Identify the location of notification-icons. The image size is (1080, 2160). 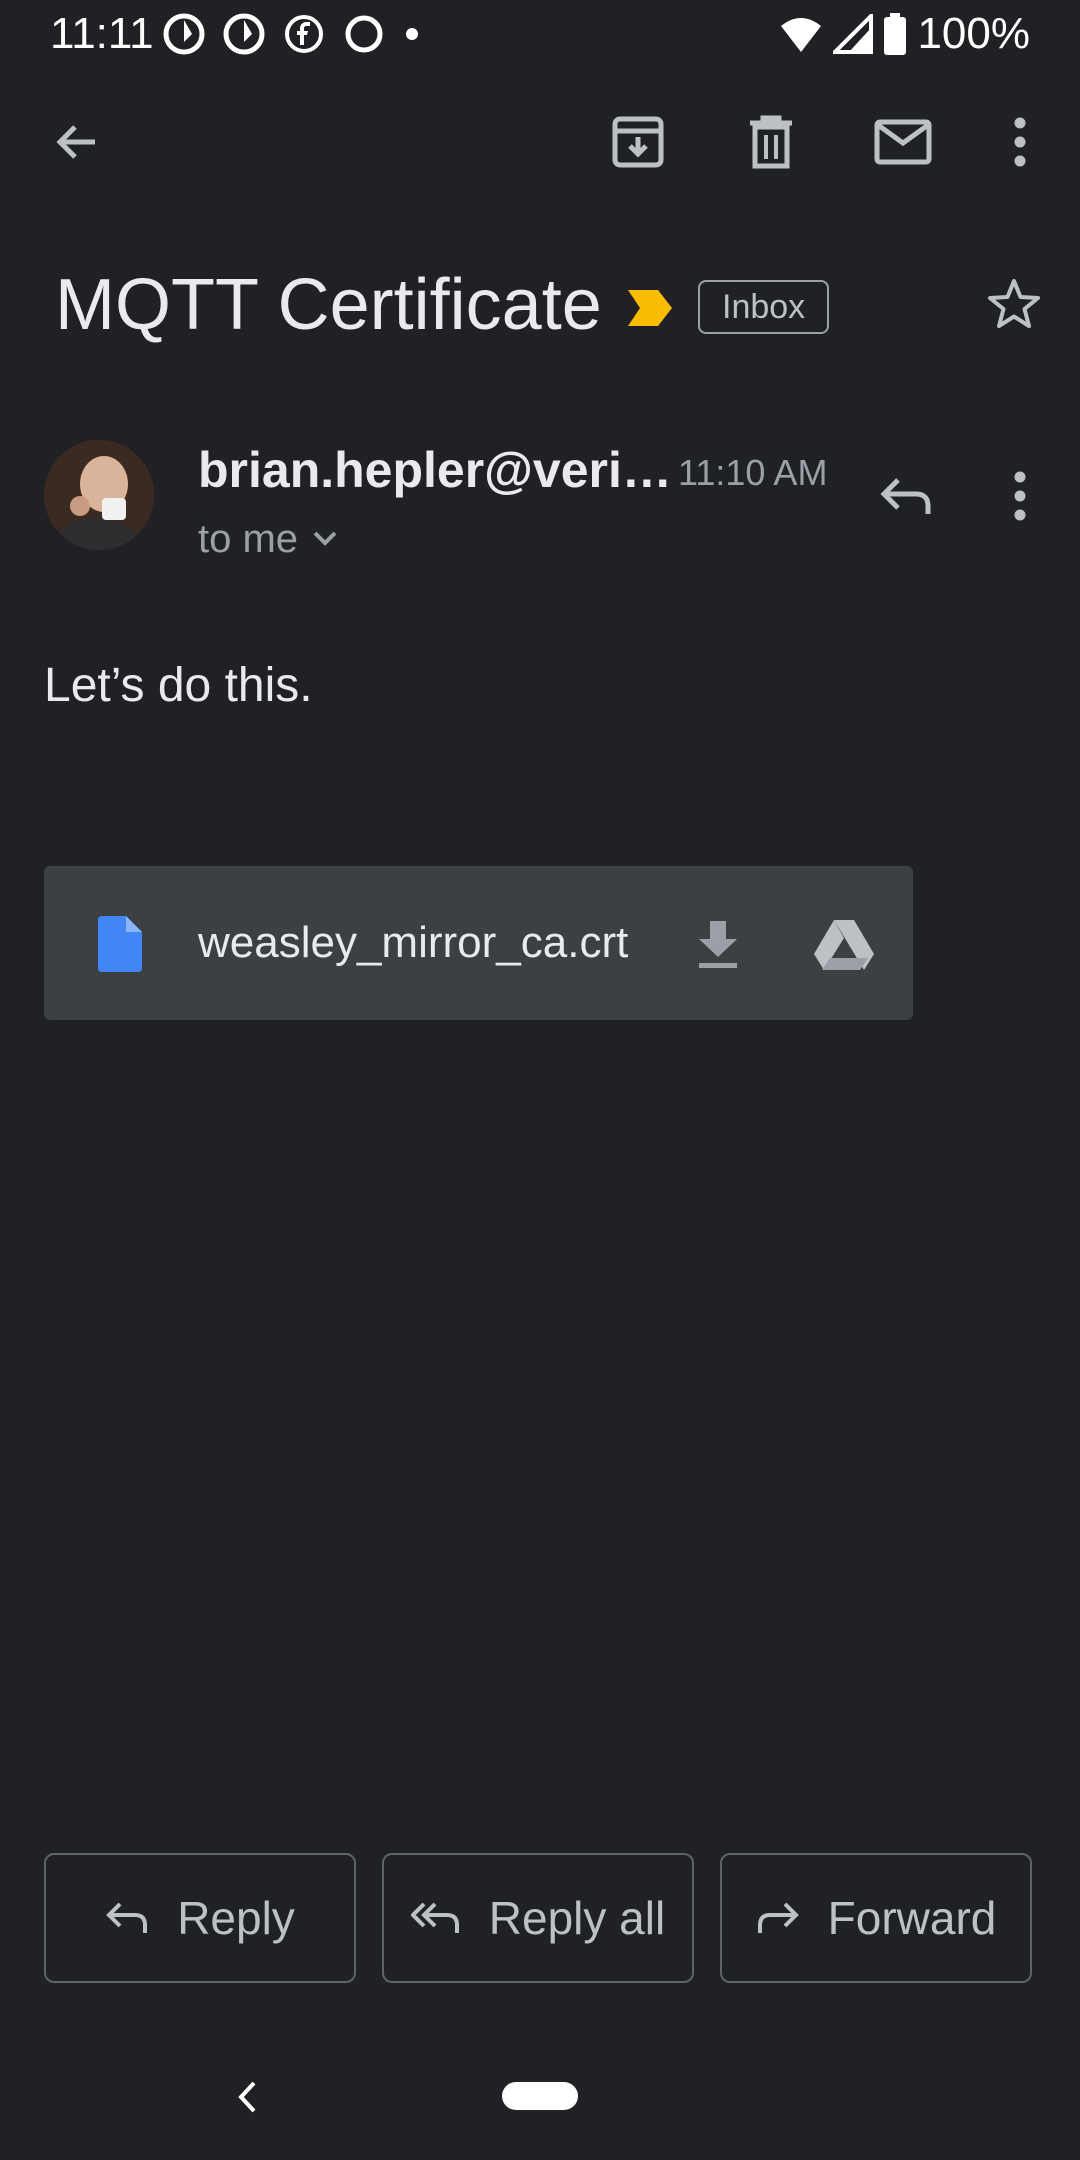
(292, 34).